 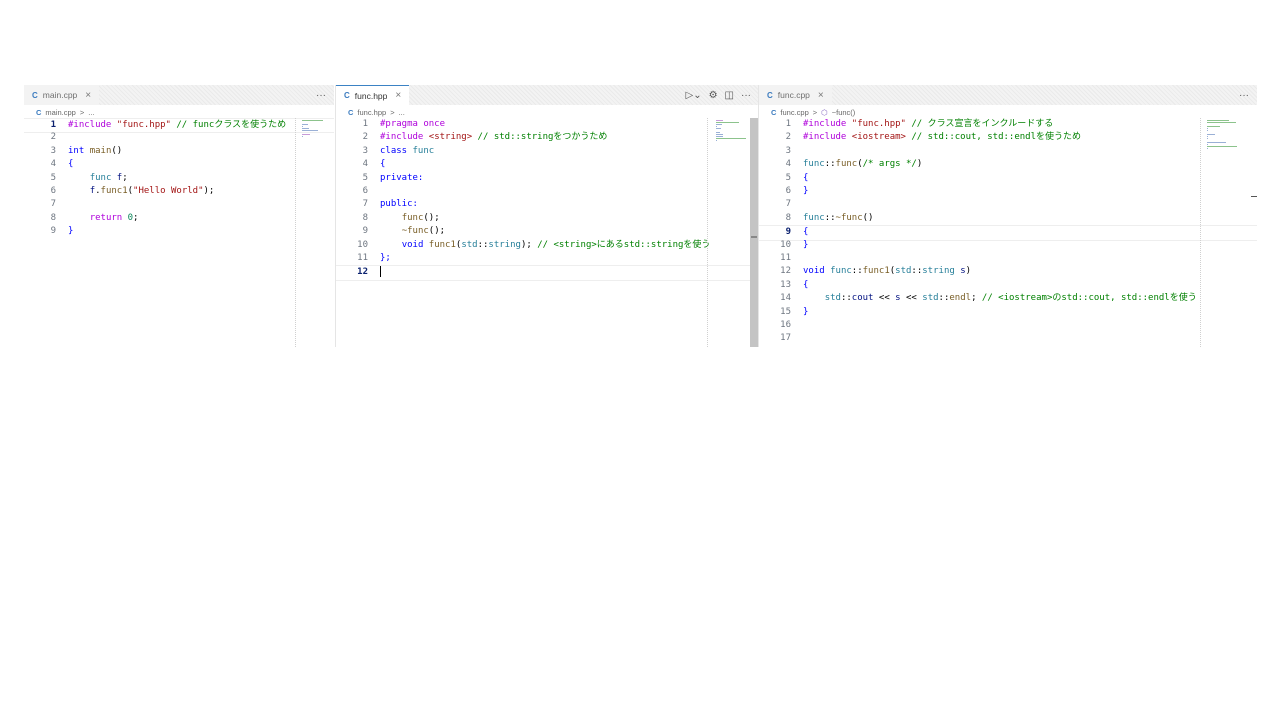 I want to click on vertical-scrollbar, so click(x=754, y=232).